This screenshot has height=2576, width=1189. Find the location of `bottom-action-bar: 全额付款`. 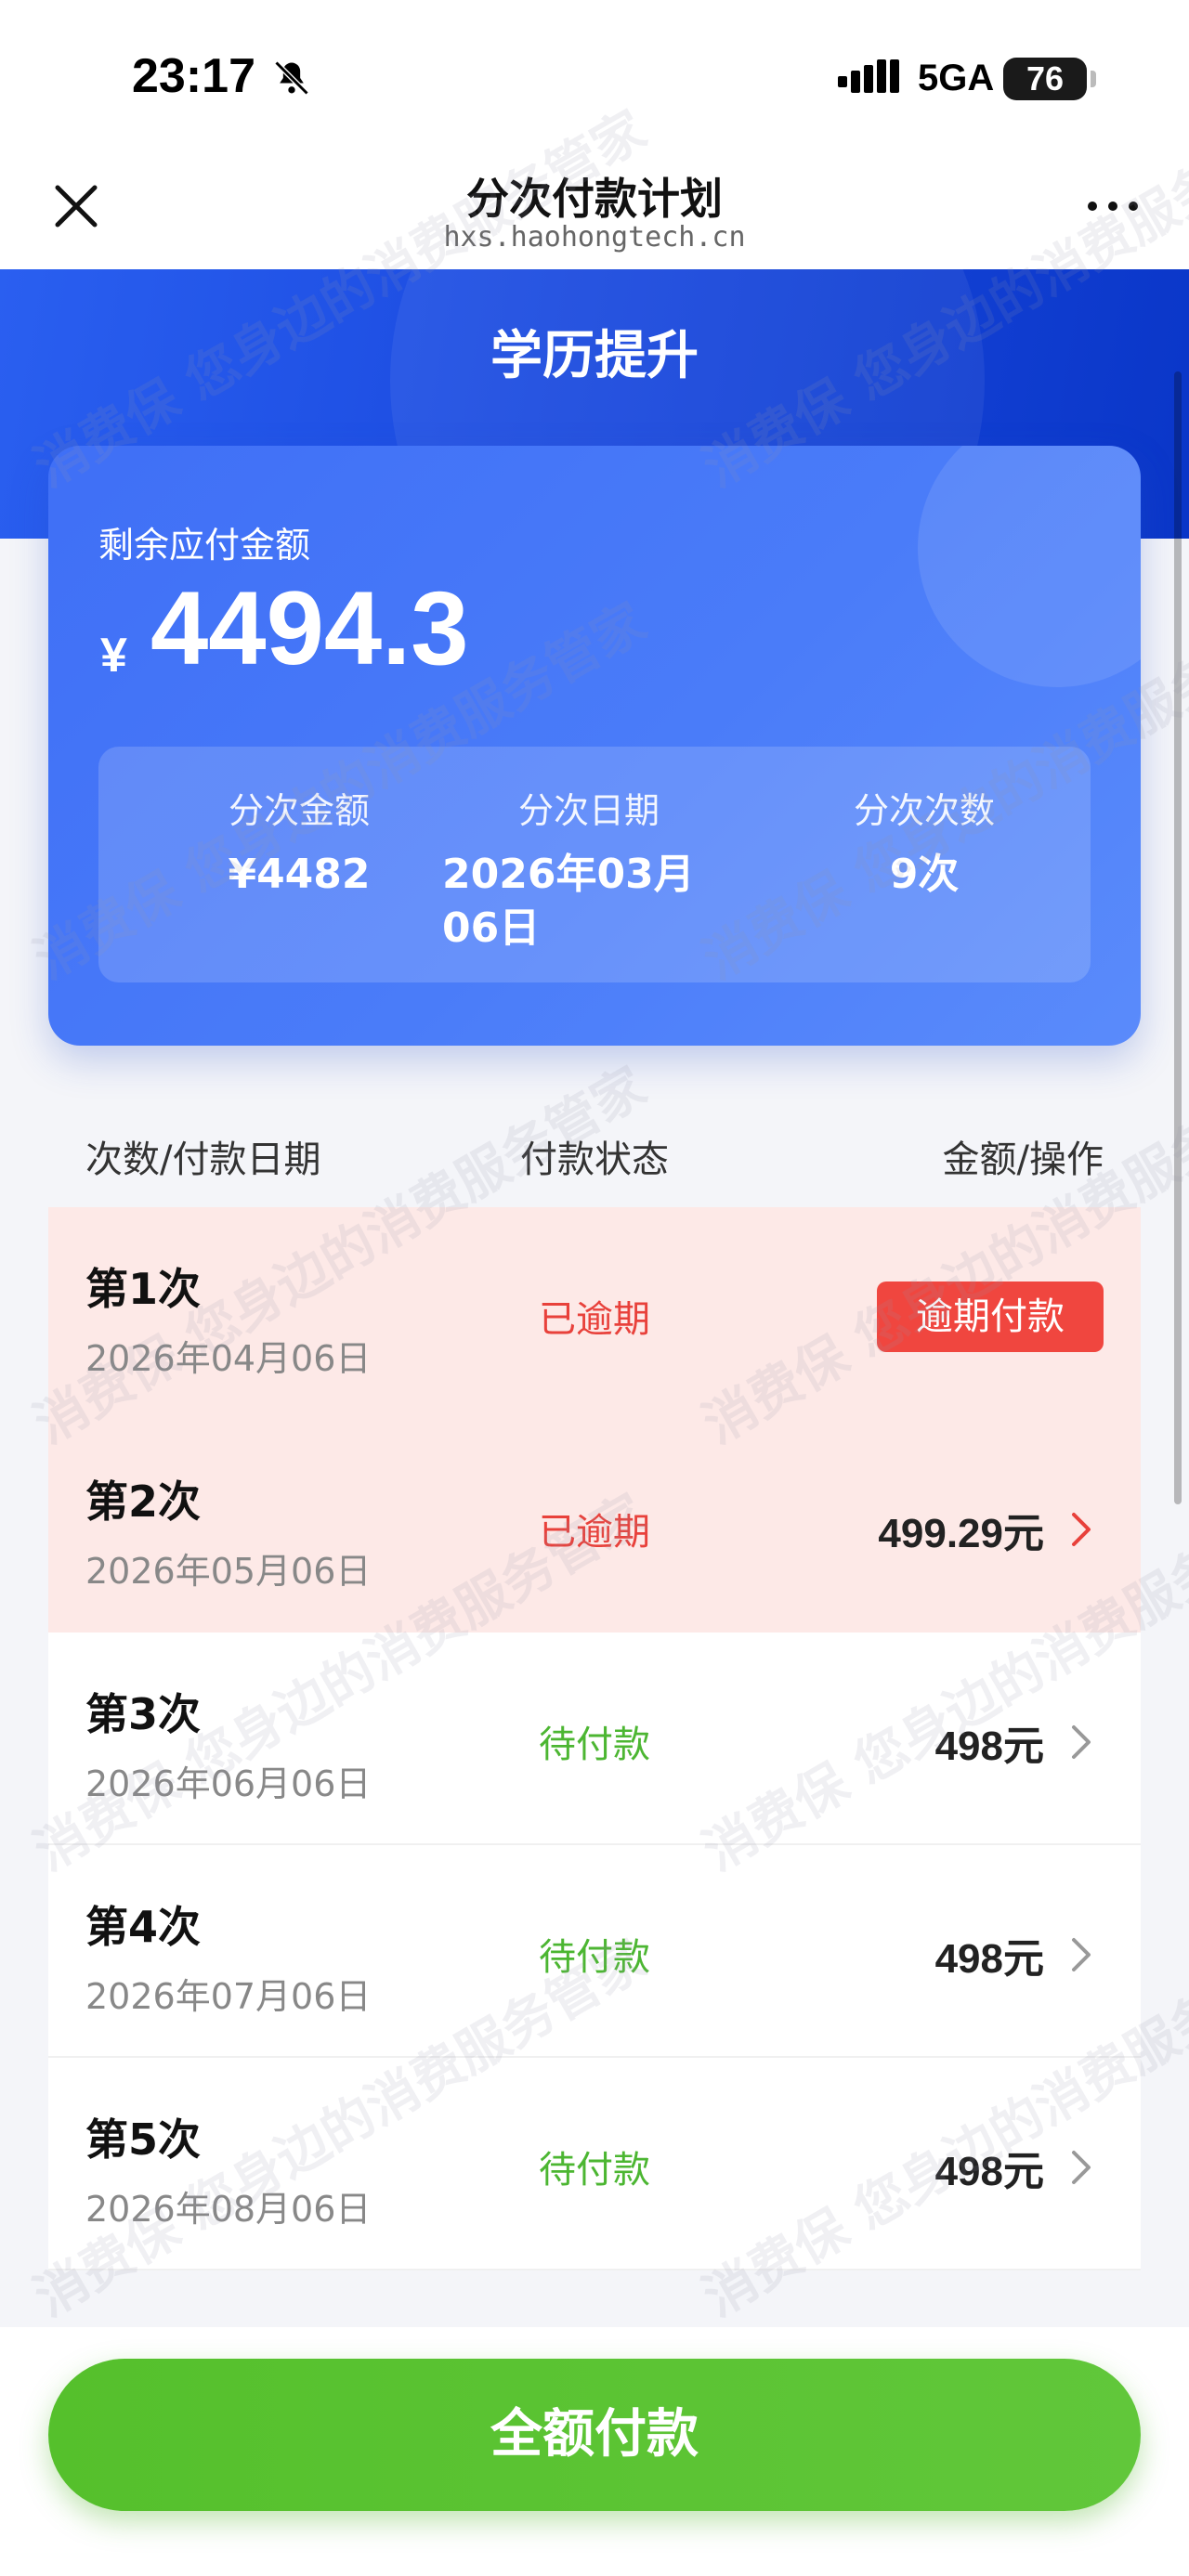

bottom-action-bar: 全额付款 is located at coordinates (594, 2451).